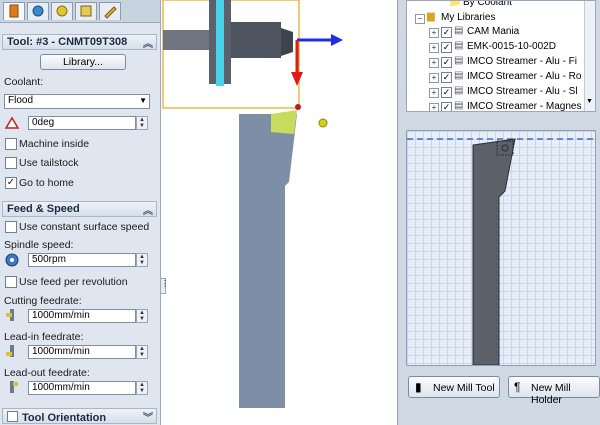 Image resolution: width=600 pixels, height=425 pixels. I want to click on spindle-speed-input: 500rpm, so click(82, 260).